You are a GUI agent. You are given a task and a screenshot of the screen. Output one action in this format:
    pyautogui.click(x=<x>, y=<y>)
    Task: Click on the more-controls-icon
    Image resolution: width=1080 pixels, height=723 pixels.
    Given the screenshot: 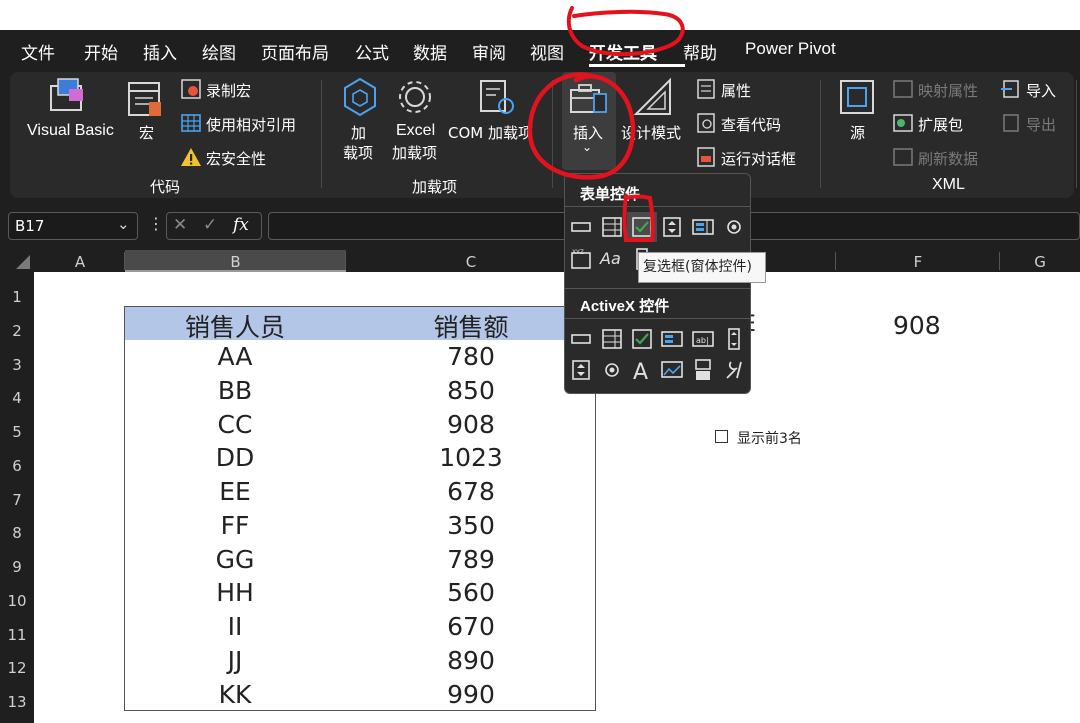 What is the action you would take?
    pyautogui.click(x=734, y=370)
    